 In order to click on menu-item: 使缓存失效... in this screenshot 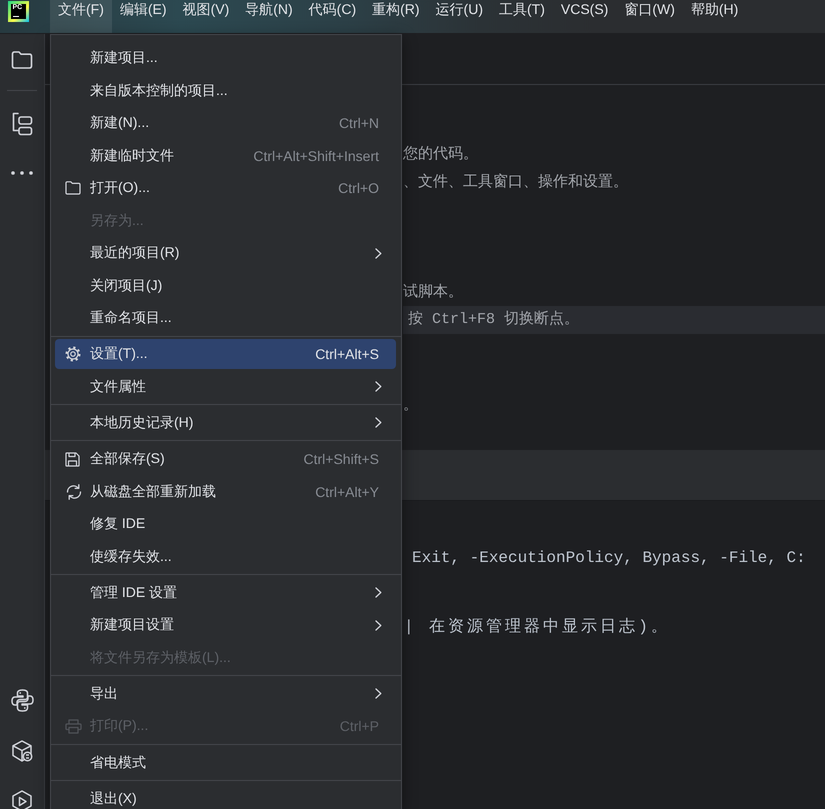, I will do `click(225, 557)`.